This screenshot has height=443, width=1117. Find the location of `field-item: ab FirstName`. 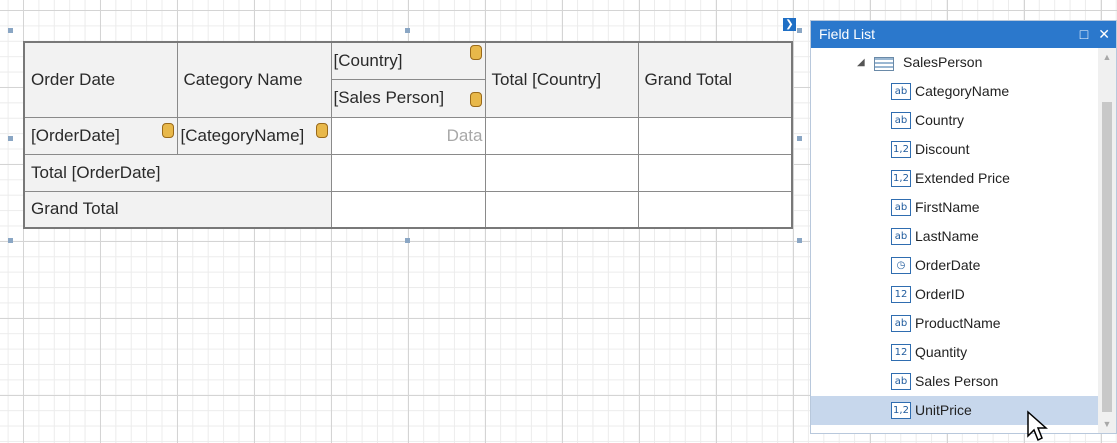

field-item: ab FirstName is located at coordinates (954, 207).